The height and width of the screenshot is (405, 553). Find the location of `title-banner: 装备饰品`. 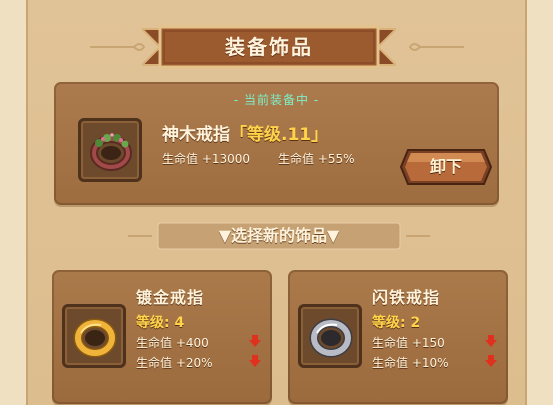

title-banner: 装备饰品 is located at coordinates (269, 47).